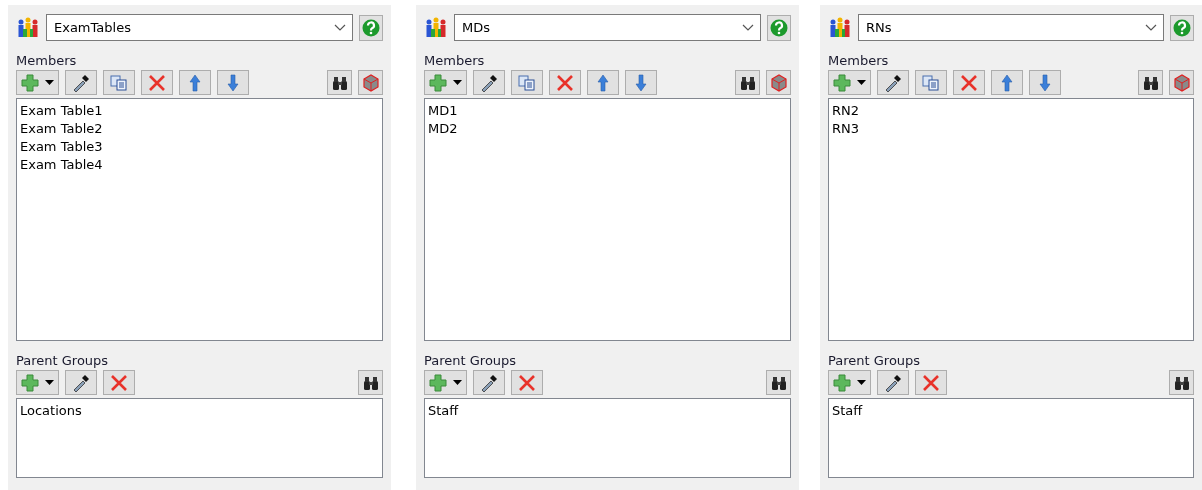 This screenshot has height=490, width=1202. Describe the element at coordinates (199, 165) in the screenshot. I see `list-item: Exam Table4` at that location.